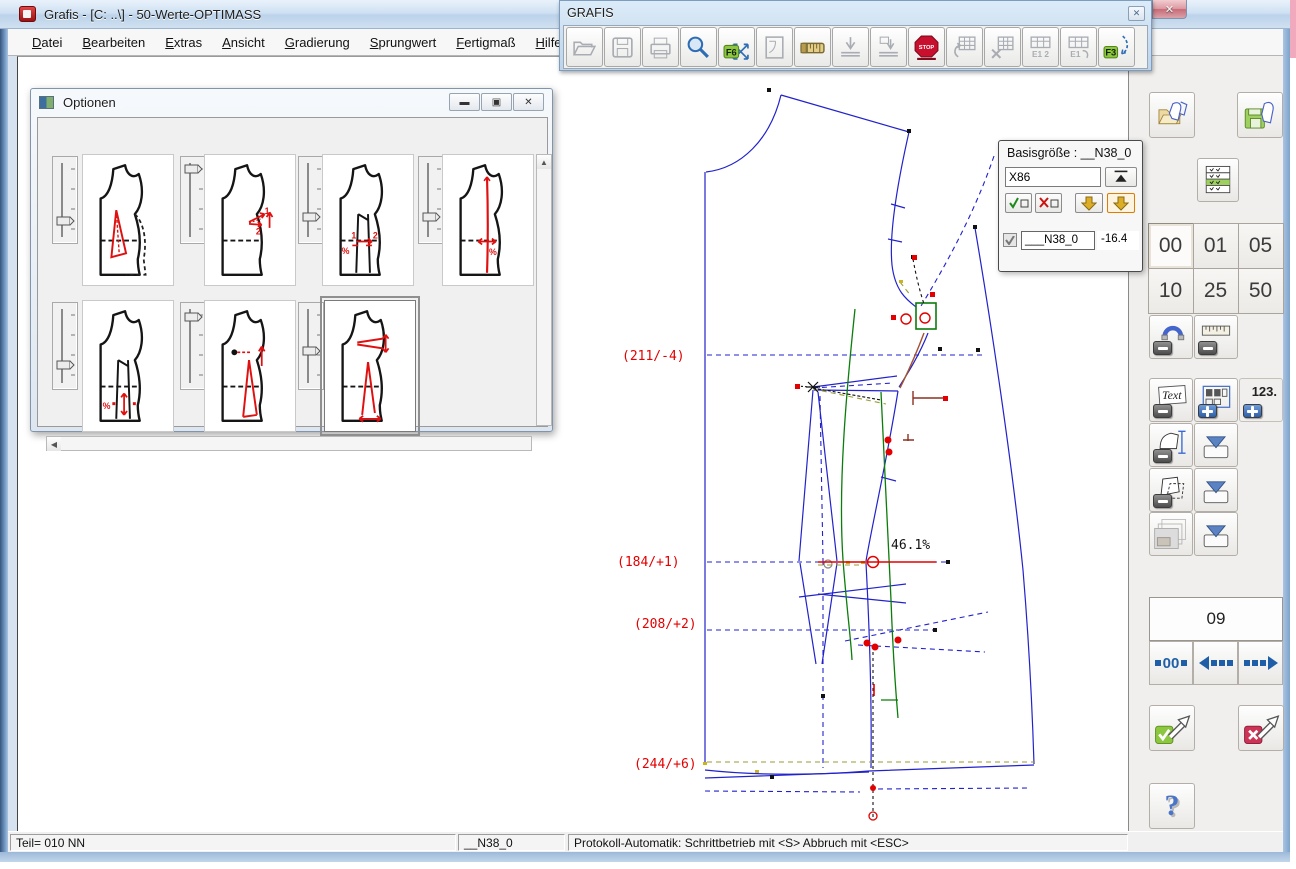 The height and width of the screenshot is (869, 1296). What do you see at coordinates (888, 47) in the screenshot?
I see `insert-measure-alt-button` at bounding box center [888, 47].